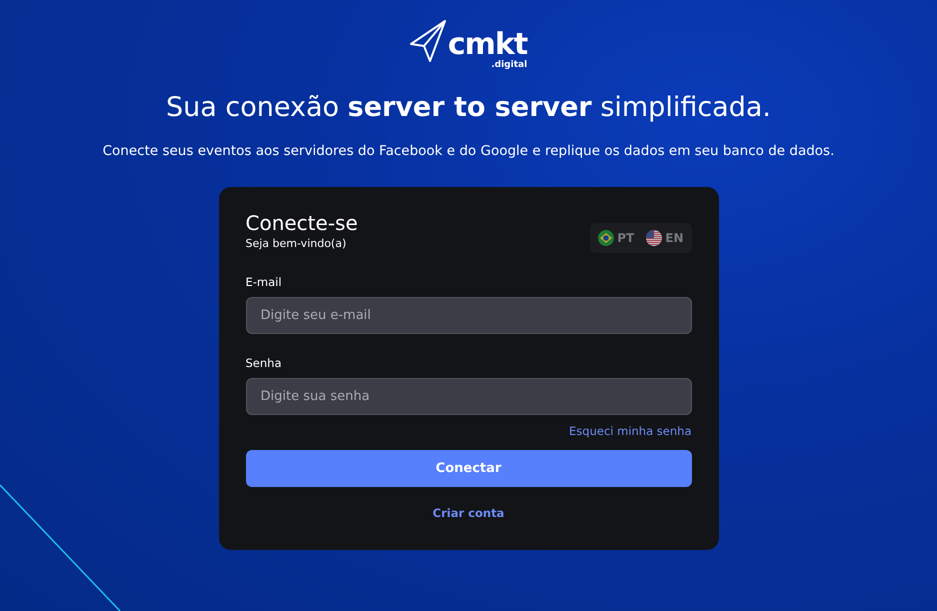 Image resolution: width=937 pixels, height=611 pixels. What do you see at coordinates (468, 151) in the screenshot?
I see `subtitle: Conecte seus eventos aos servidores do Facebook e do Google e replique os dados em seu banco de dados.` at bounding box center [468, 151].